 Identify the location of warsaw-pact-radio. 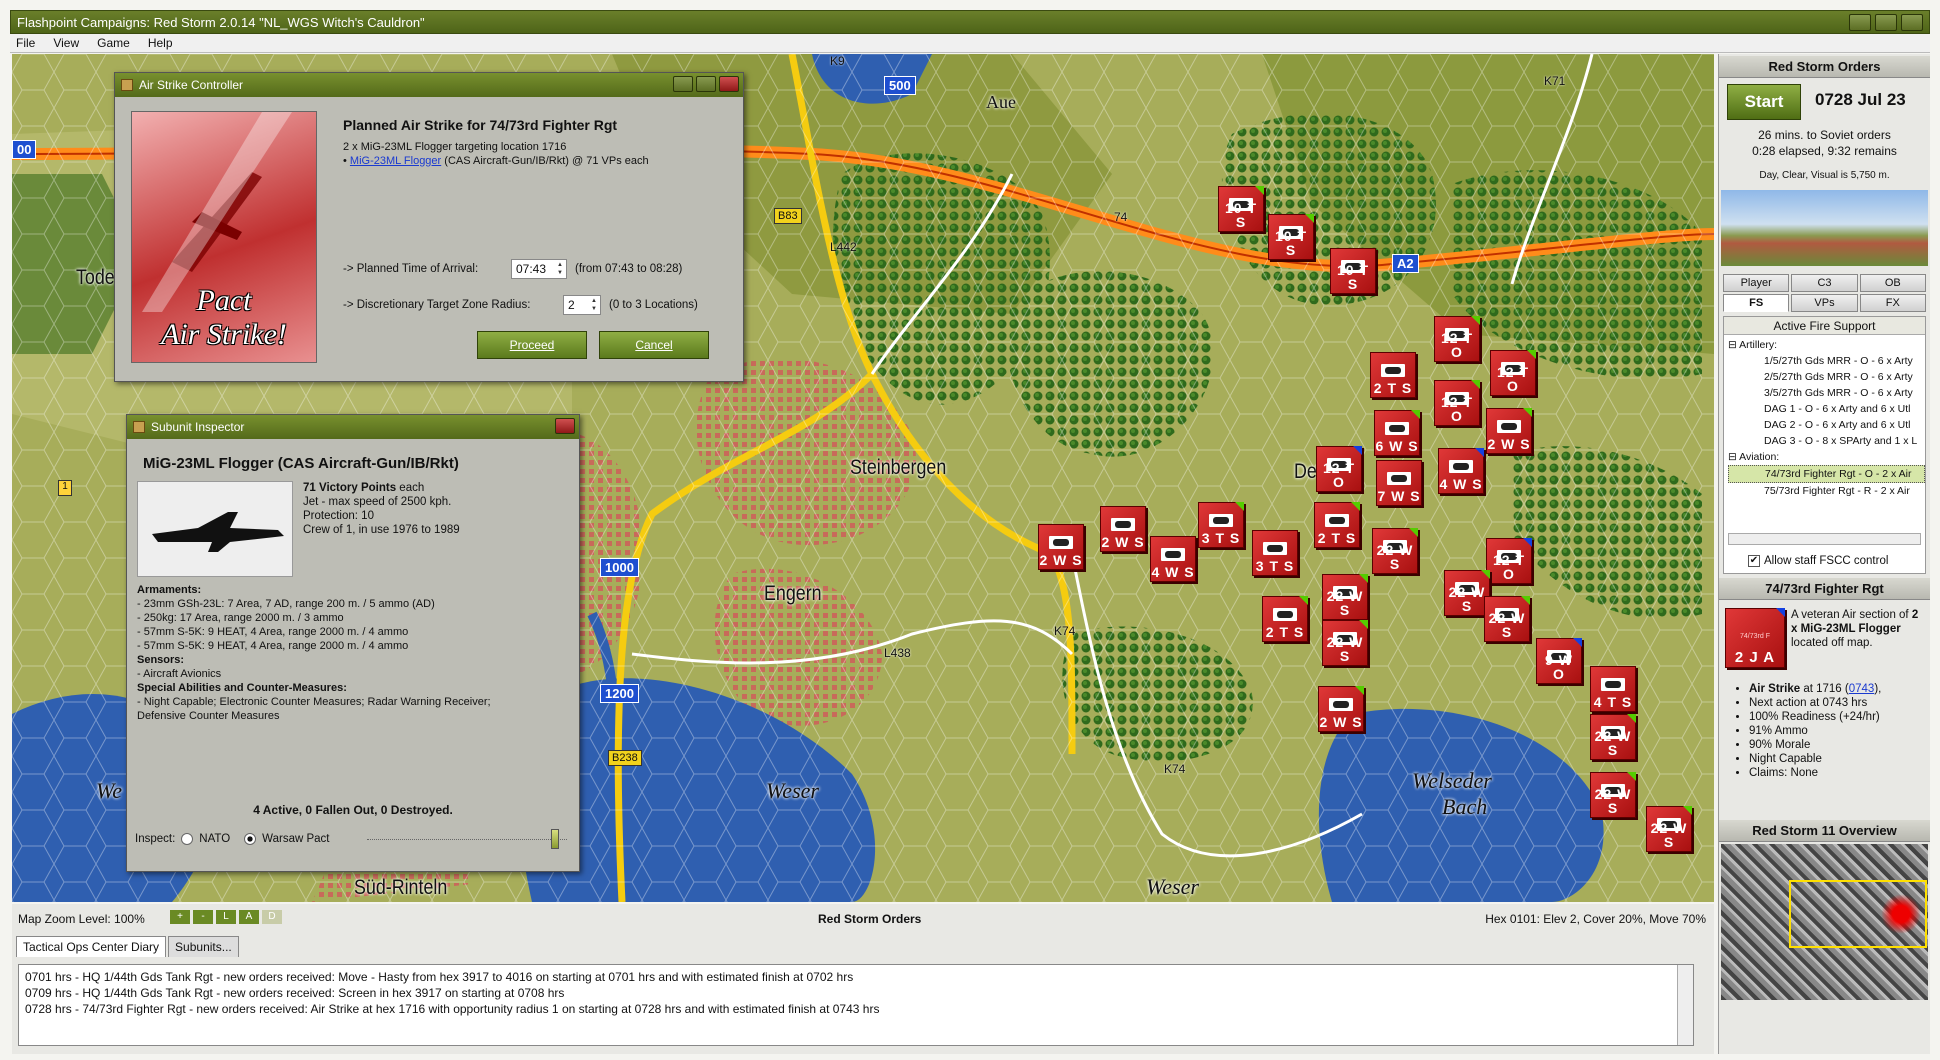
(250, 839).